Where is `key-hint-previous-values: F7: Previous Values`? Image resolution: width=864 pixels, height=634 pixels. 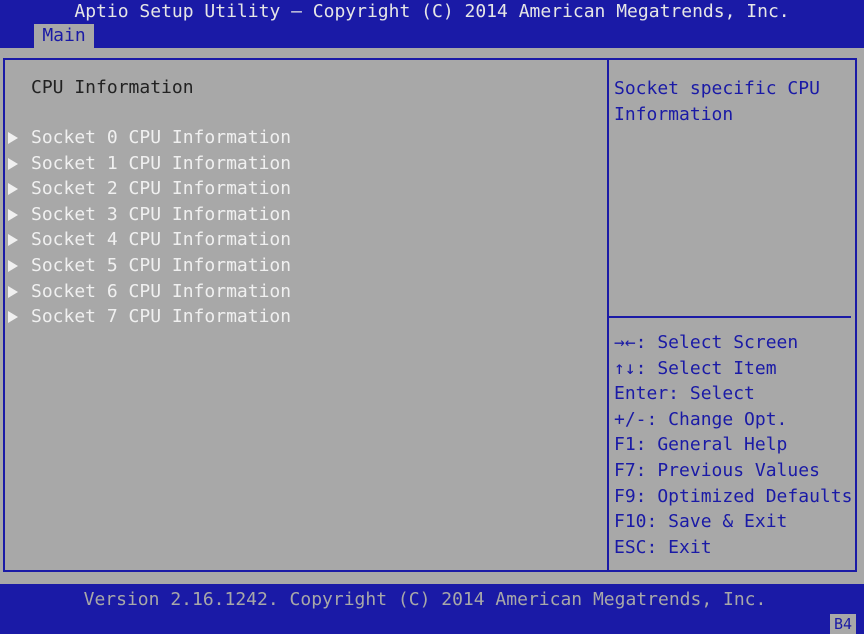 key-hint-previous-values: F7: Previous Values is located at coordinates (717, 470).